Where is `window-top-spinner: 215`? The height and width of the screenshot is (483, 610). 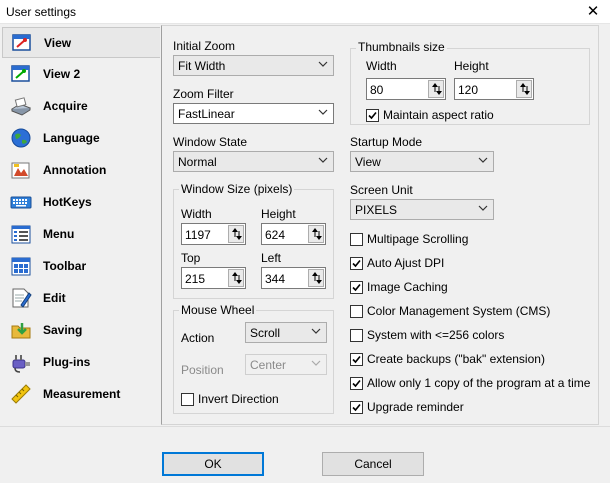
window-top-spinner: 215 is located at coordinates (213, 278).